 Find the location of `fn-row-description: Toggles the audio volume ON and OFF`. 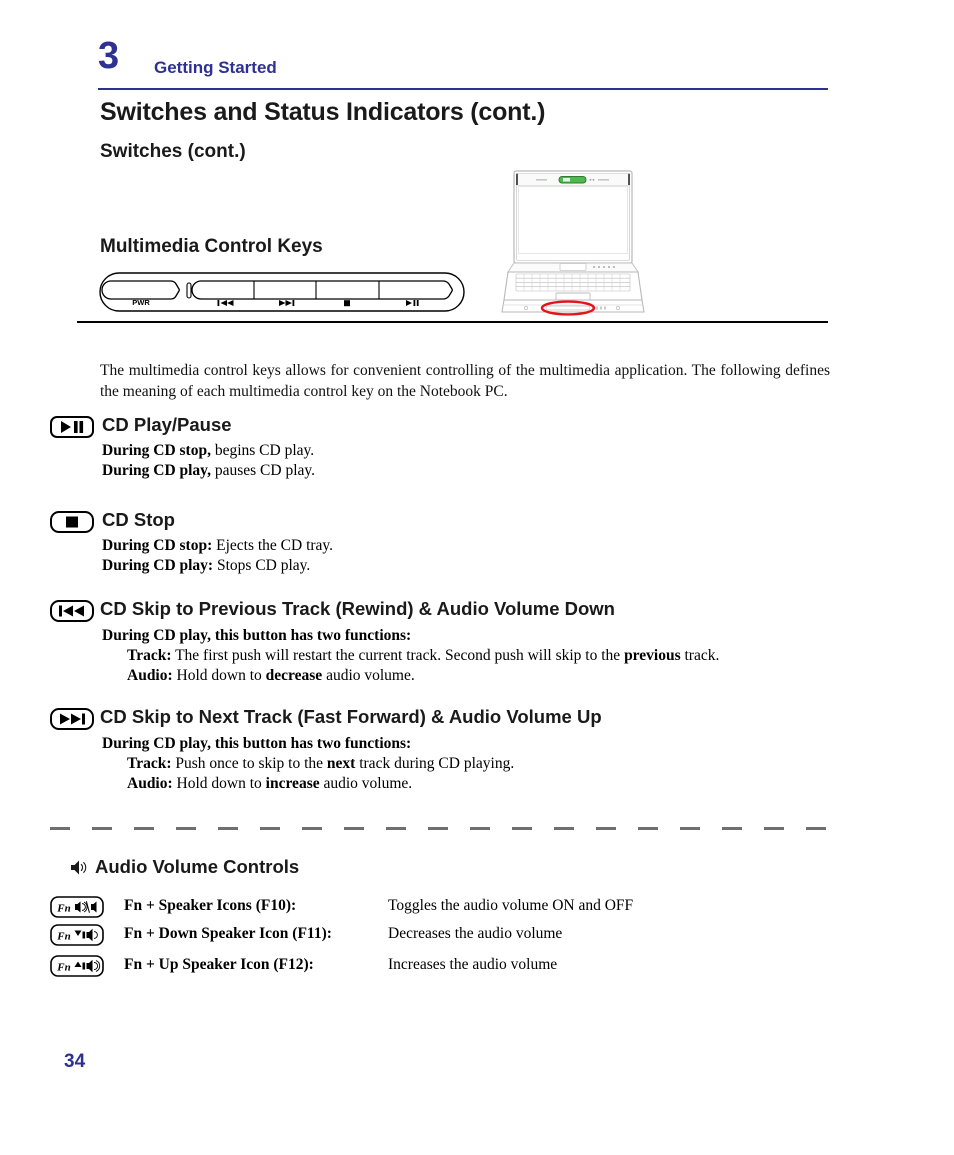

fn-row-description: Toggles the audio volume ON and OFF is located at coordinates (511, 905).